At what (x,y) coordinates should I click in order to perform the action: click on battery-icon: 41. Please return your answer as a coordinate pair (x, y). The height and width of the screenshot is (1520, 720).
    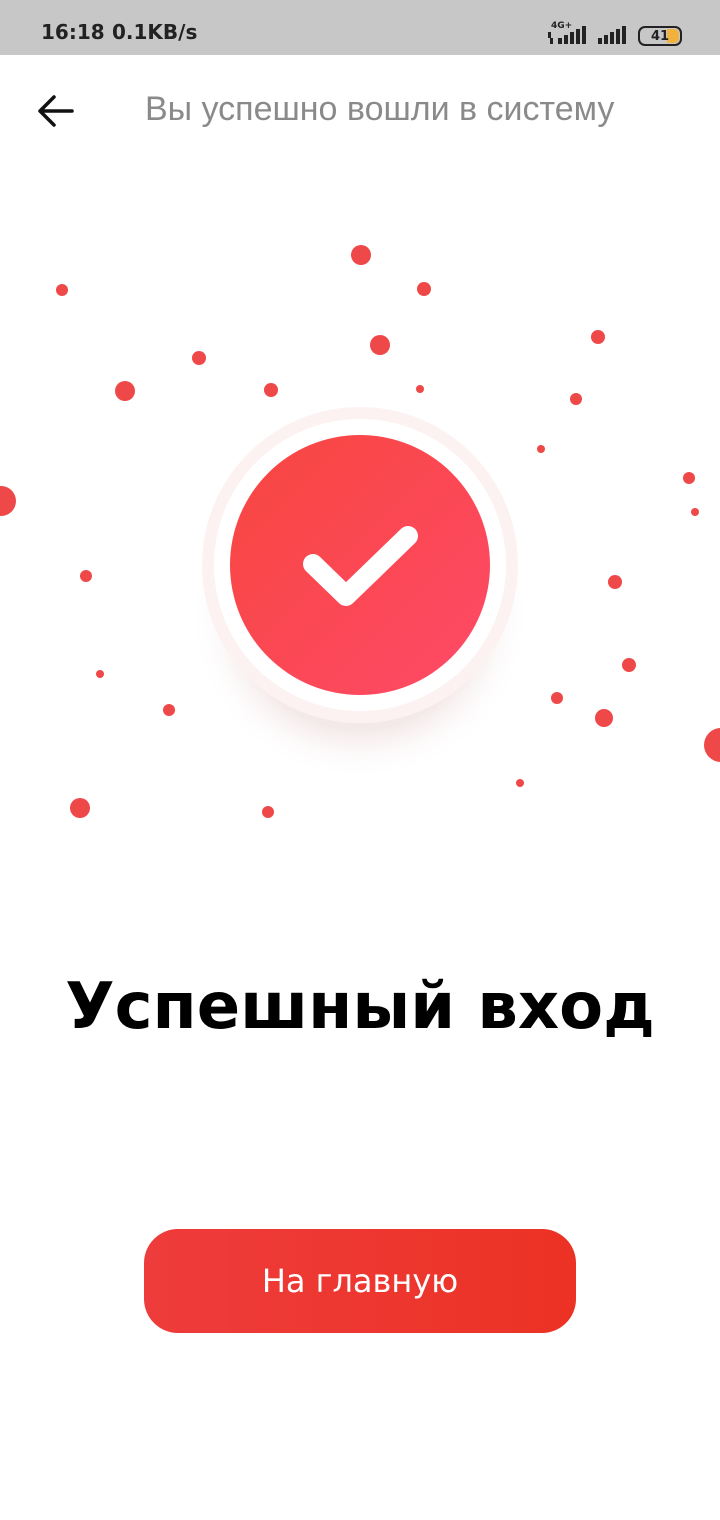
    Looking at the image, I should click on (660, 36).